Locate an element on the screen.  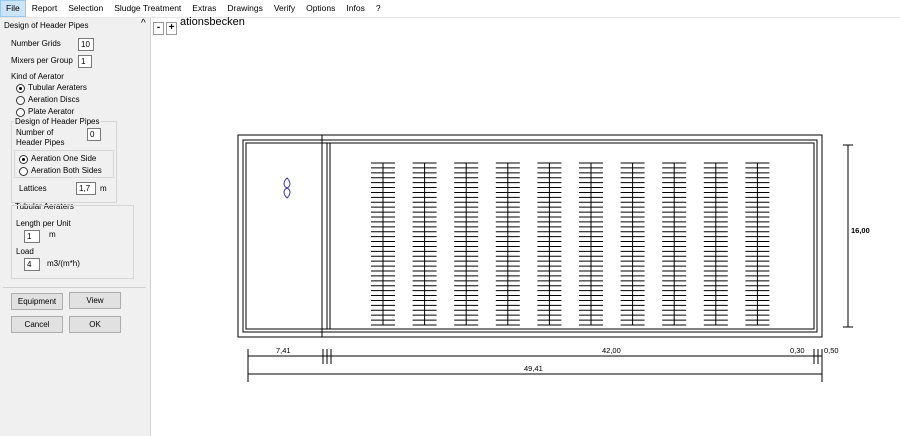
dim-right-a: 0,30 is located at coordinates (797, 350).